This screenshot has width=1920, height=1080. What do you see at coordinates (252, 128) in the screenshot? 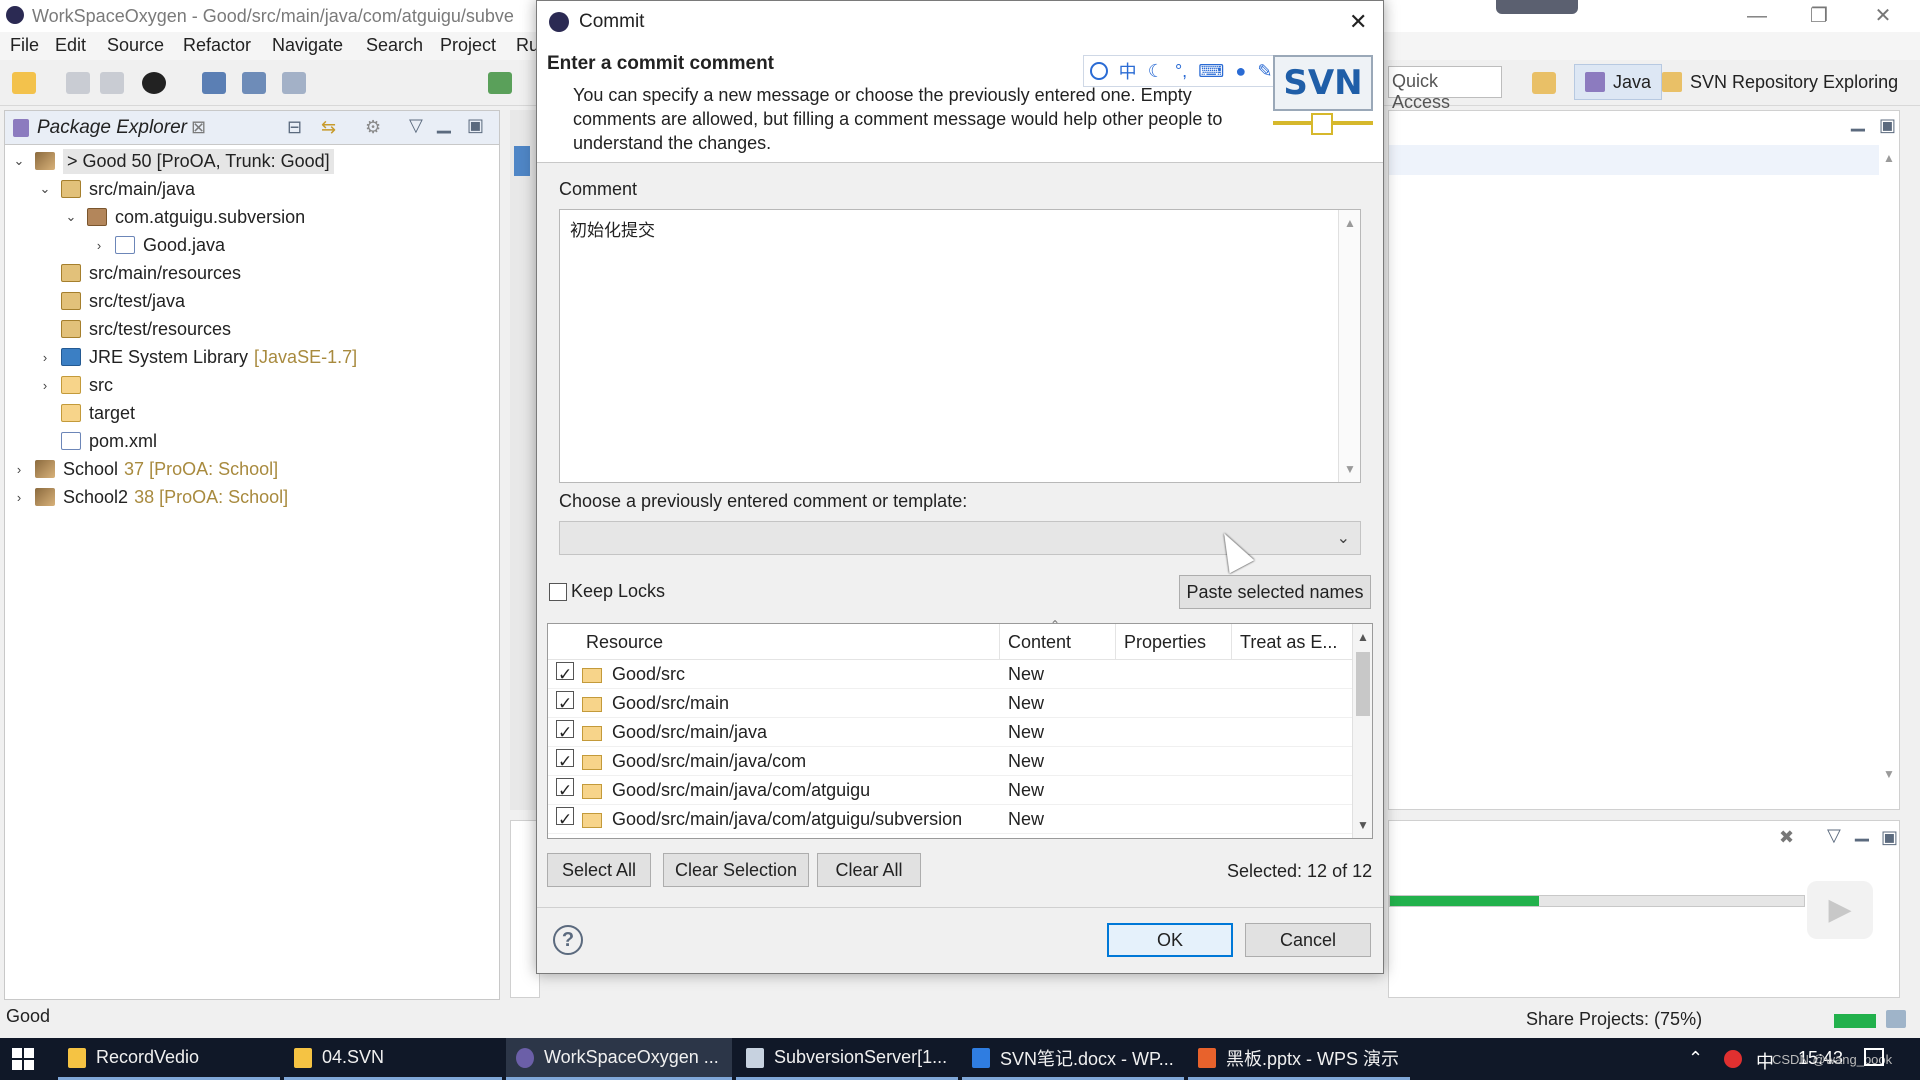
I see `package-explorer-tab: Package Explorer ⊠ ⊟ ⇆ ⚙ ▽ ▁ ▣` at bounding box center [252, 128].